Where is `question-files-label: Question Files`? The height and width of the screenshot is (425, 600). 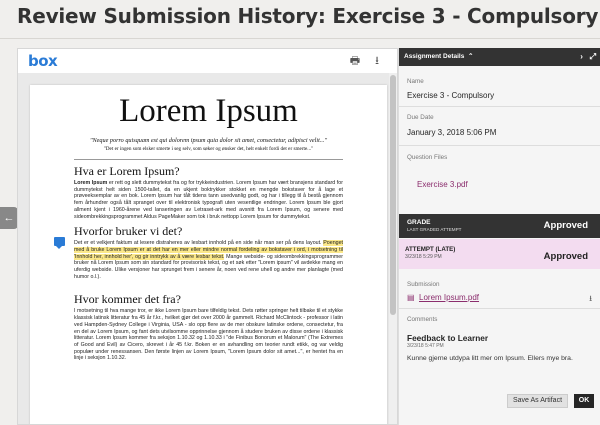
question-files-label: Question Files is located at coordinates (427, 157).